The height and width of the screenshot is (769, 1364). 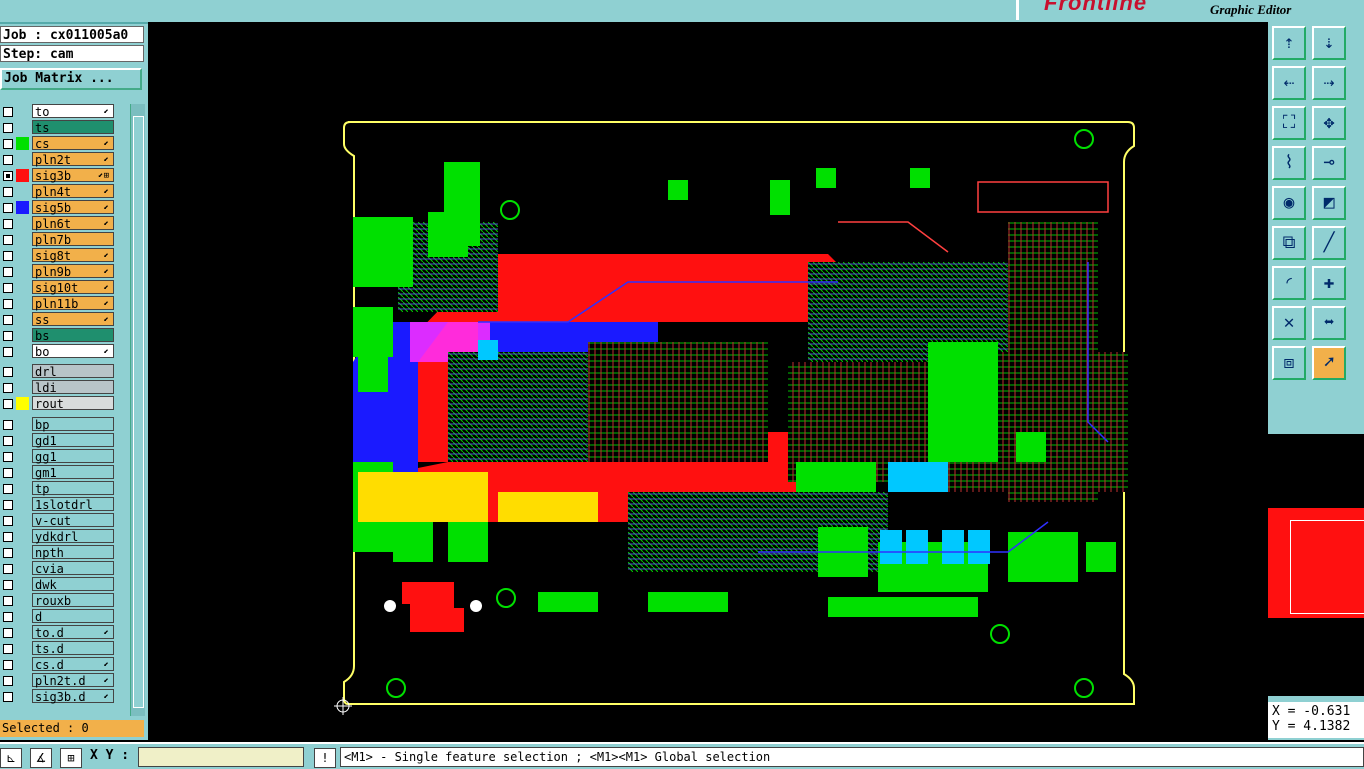 What do you see at coordinates (1329, 283) in the screenshot?
I see `add-button: ✚` at bounding box center [1329, 283].